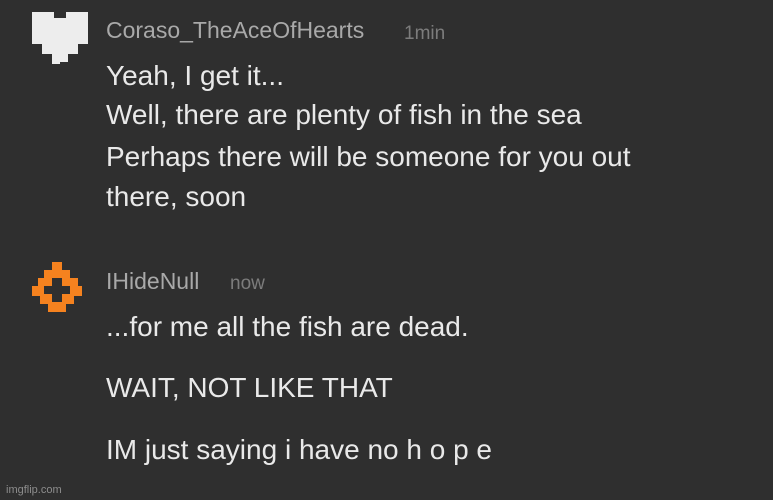  Describe the element at coordinates (152, 281) in the screenshot. I see `comment-username: IHideNull` at that location.